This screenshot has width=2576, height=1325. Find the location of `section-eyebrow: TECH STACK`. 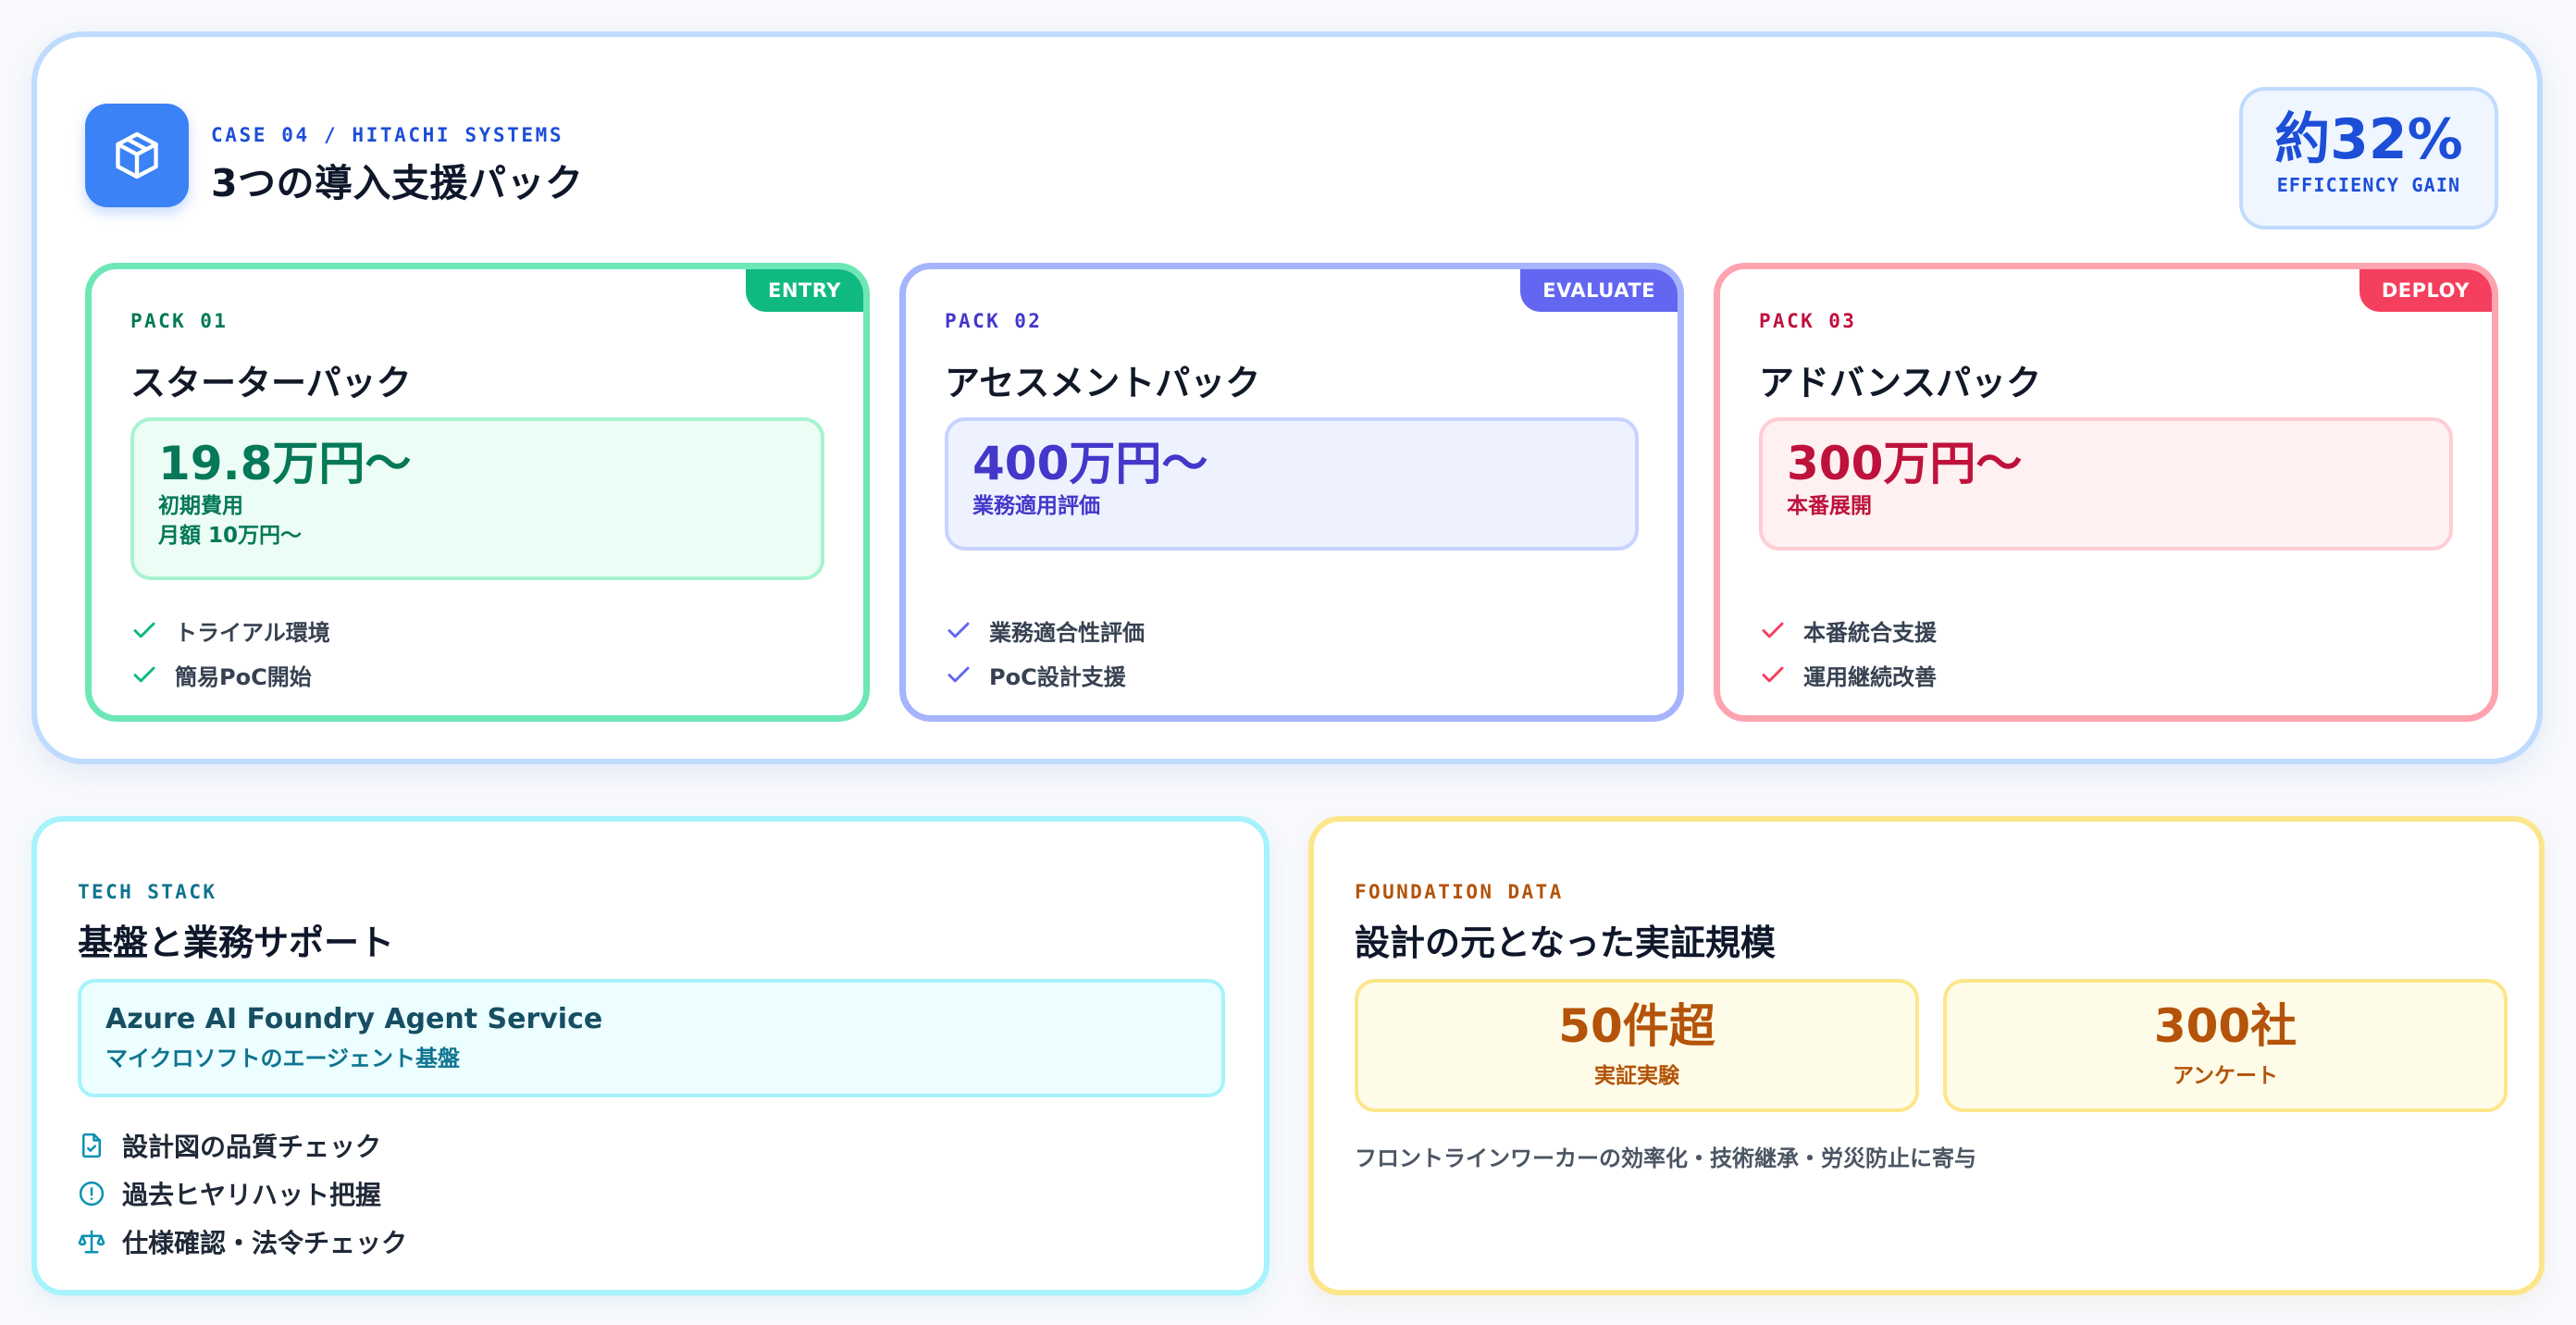

section-eyebrow: TECH STACK is located at coordinates (147, 892).